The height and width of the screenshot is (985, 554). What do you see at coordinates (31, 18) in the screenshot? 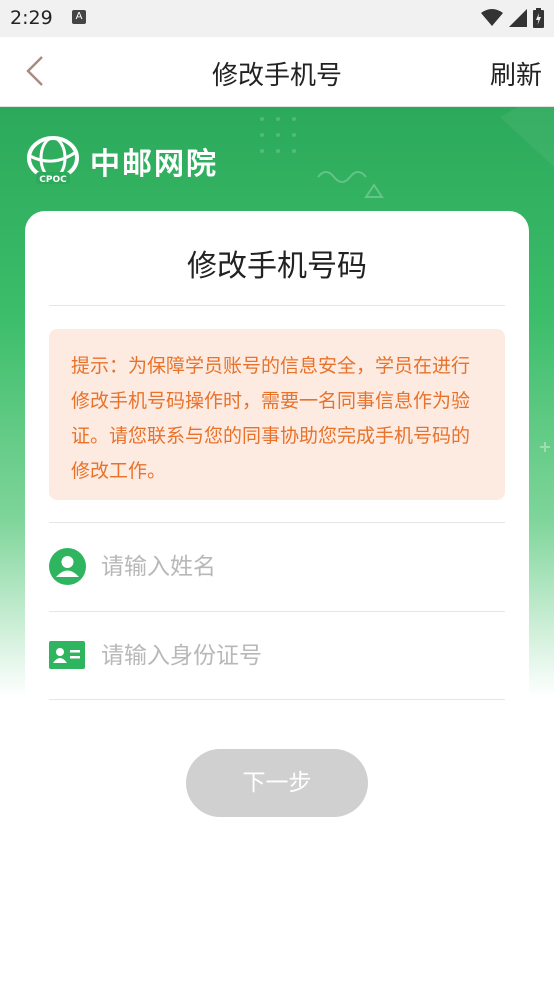
I see `status-time: 2:29` at bounding box center [31, 18].